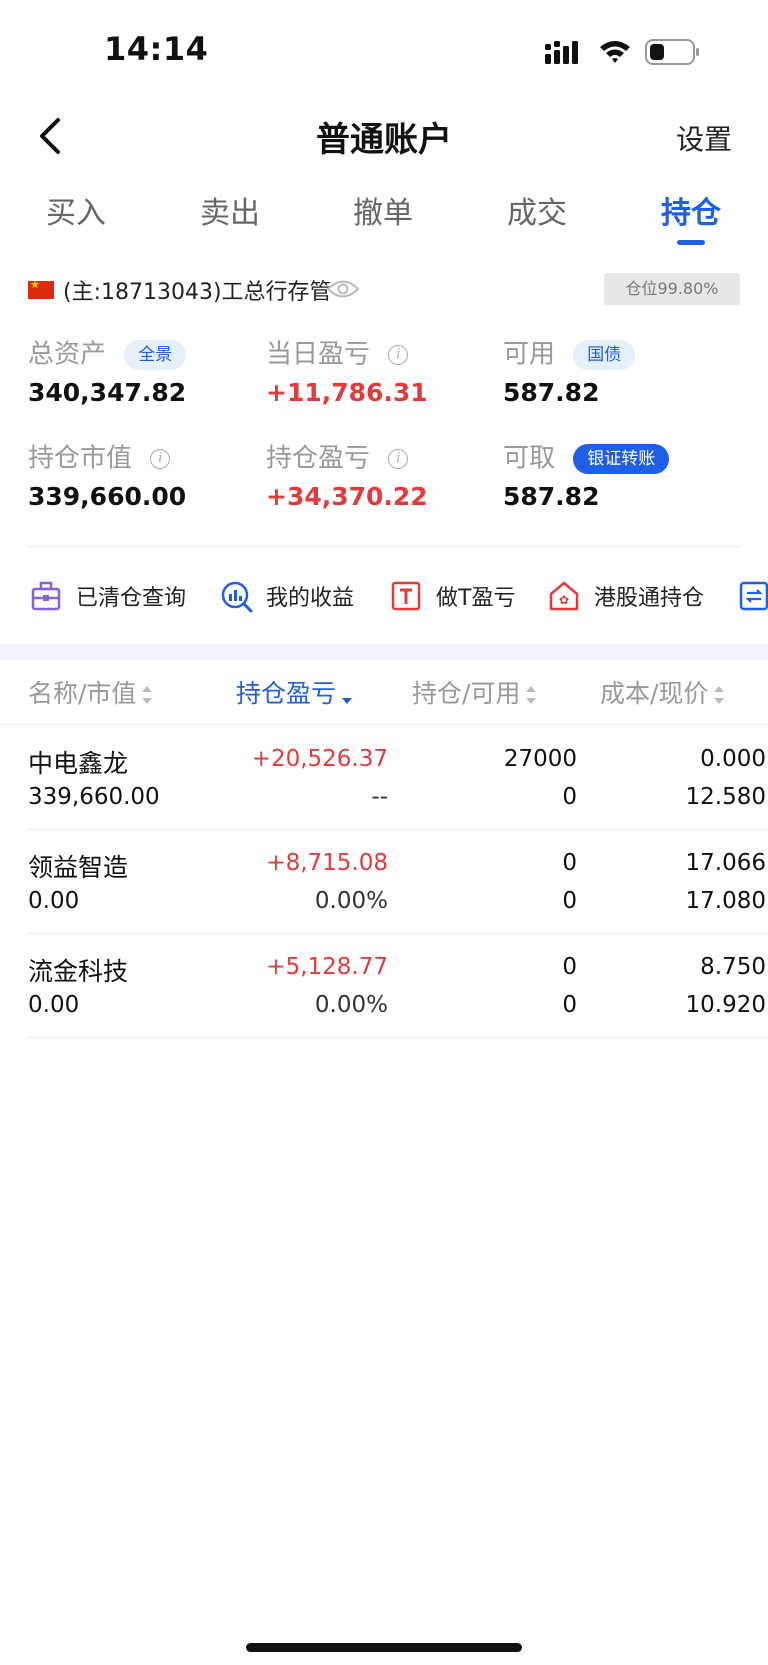 The height and width of the screenshot is (1665, 768). What do you see at coordinates (704, 138) in the screenshot?
I see `settings-button: 设置` at bounding box center [704, 138].